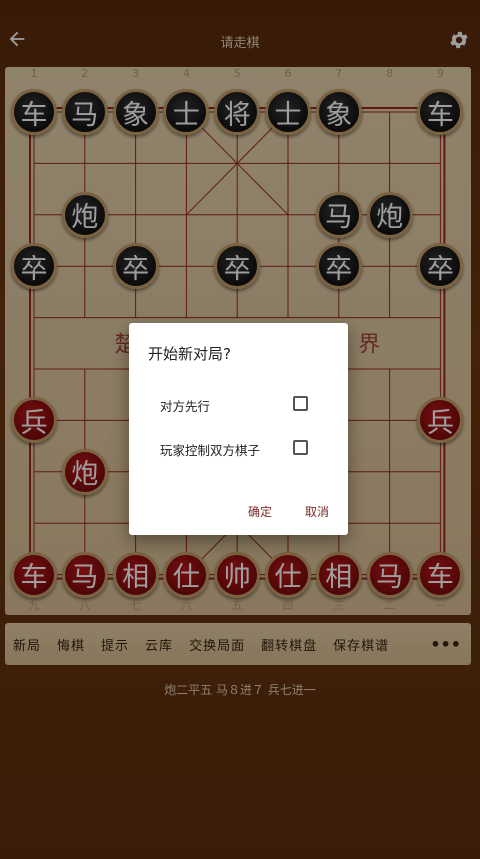  What do you see at coordinates (238, 429) in the screenshot?
I see `new-game-dialog: 开始新对局? 对方先行 玩家控制双方棋子 确定 取消` at bounding box center [238, 429].